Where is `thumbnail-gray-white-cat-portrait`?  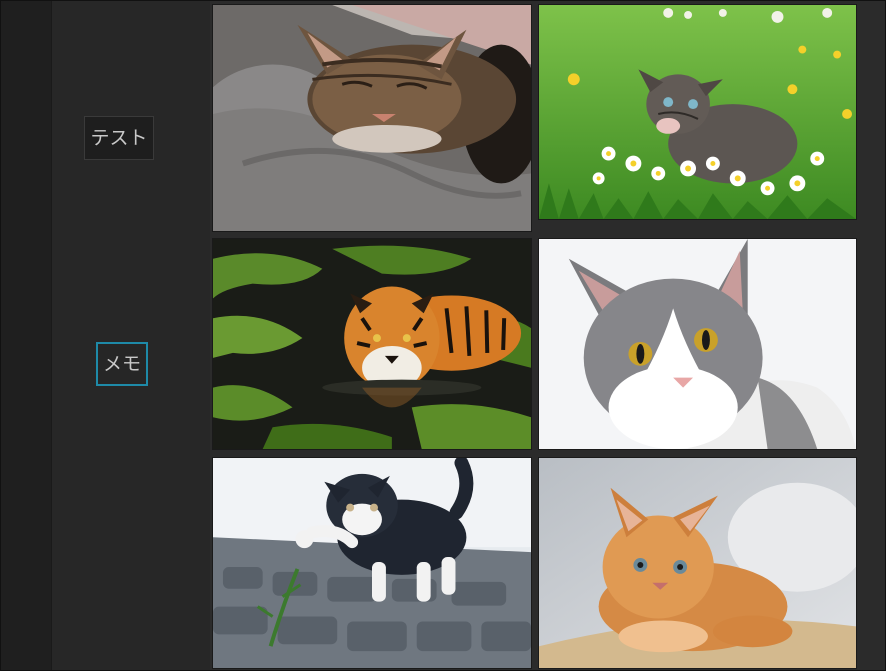
thumbnail-gray-white-cat-portrait is located at coordinates (697, 344).